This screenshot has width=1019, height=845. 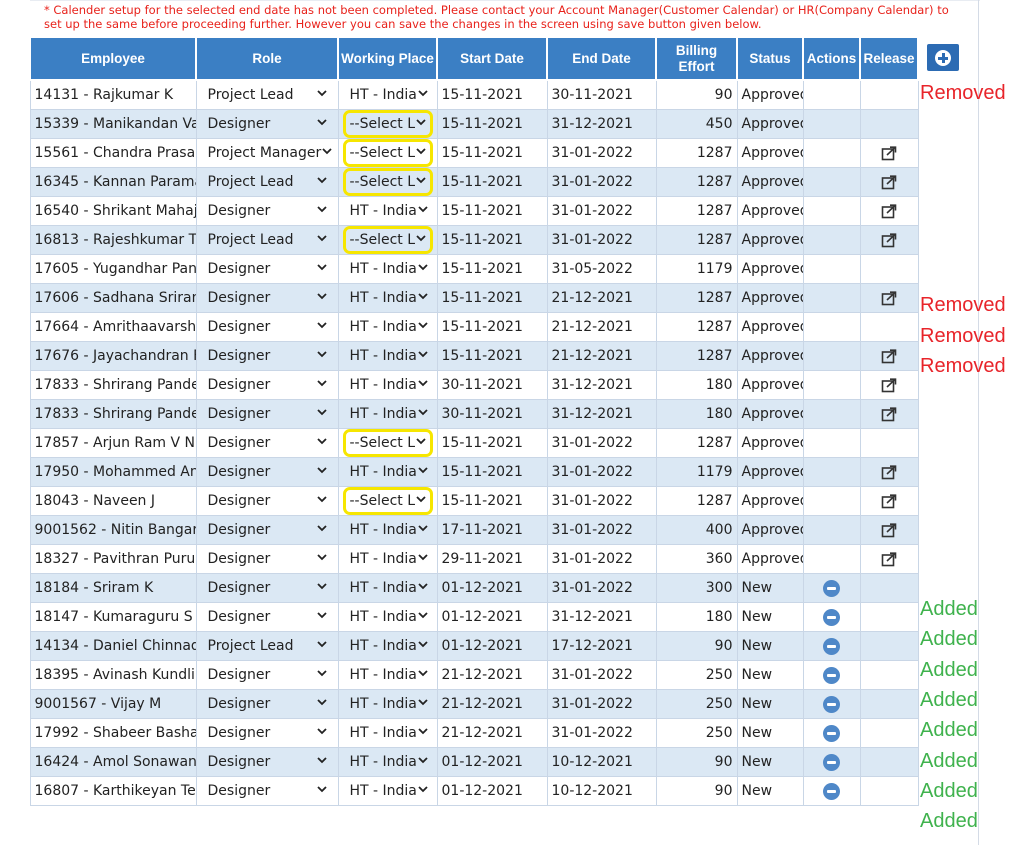 What do you see at coordinates (267, 153) in the screenshot?
I see `role-select: Project Manager` at bounding box center [267, 153].